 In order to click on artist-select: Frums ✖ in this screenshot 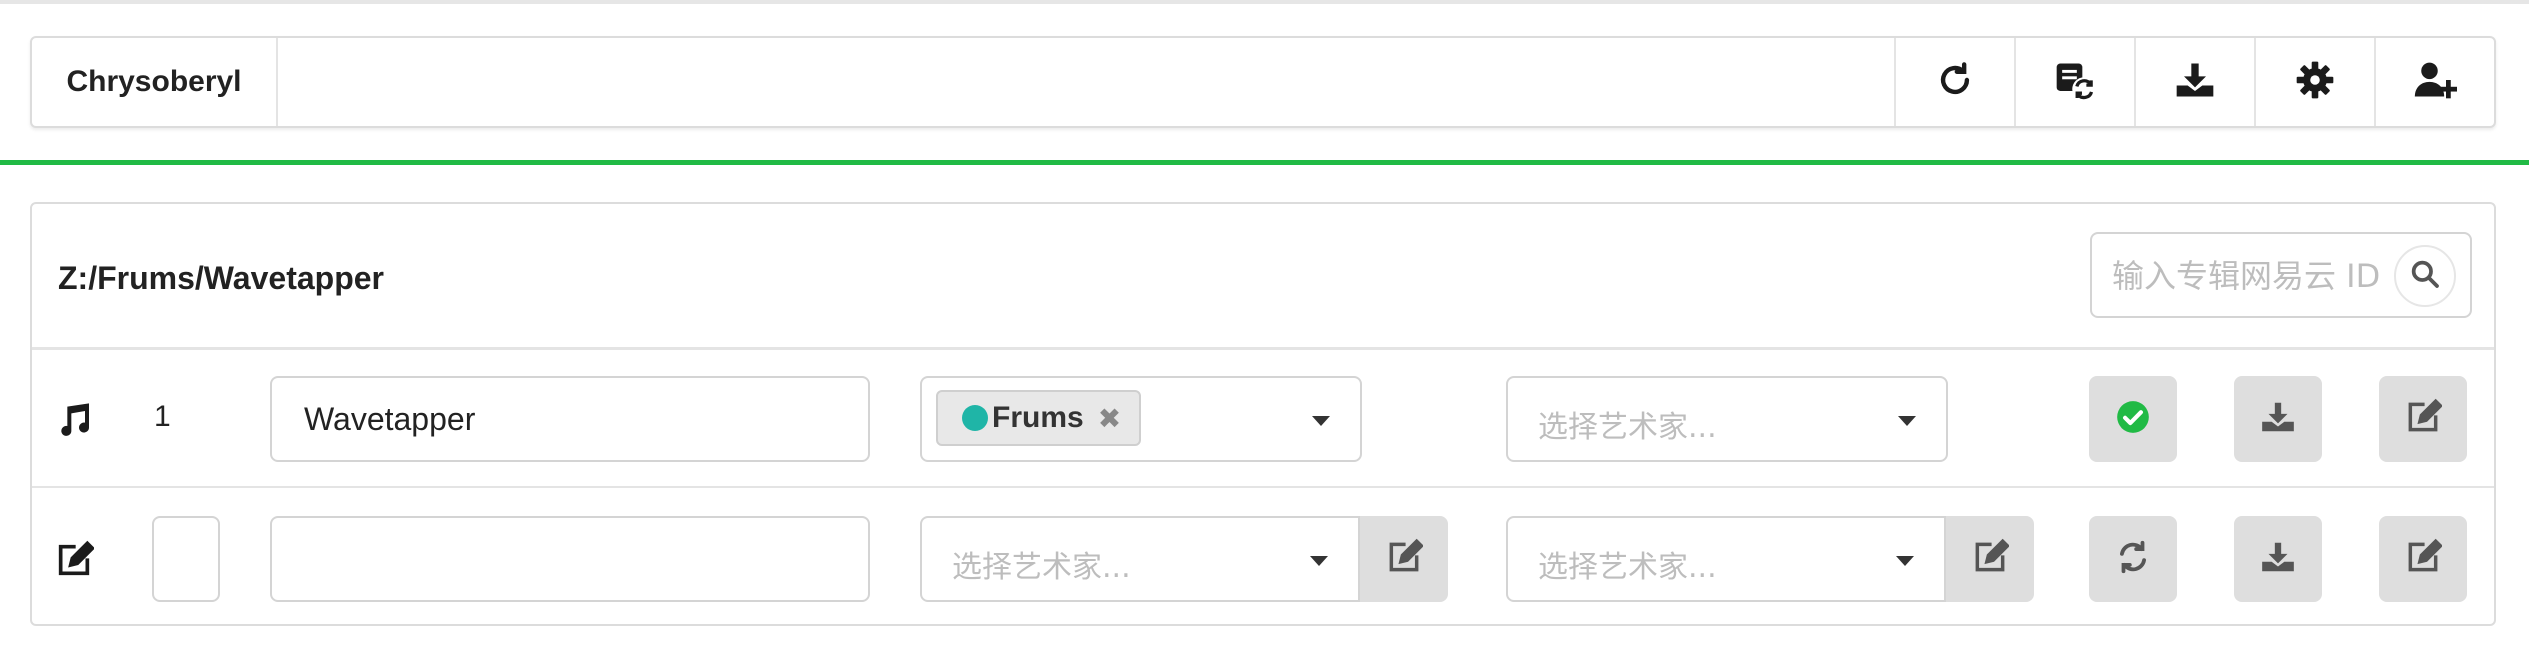, I will do `click(1141, 419)`.